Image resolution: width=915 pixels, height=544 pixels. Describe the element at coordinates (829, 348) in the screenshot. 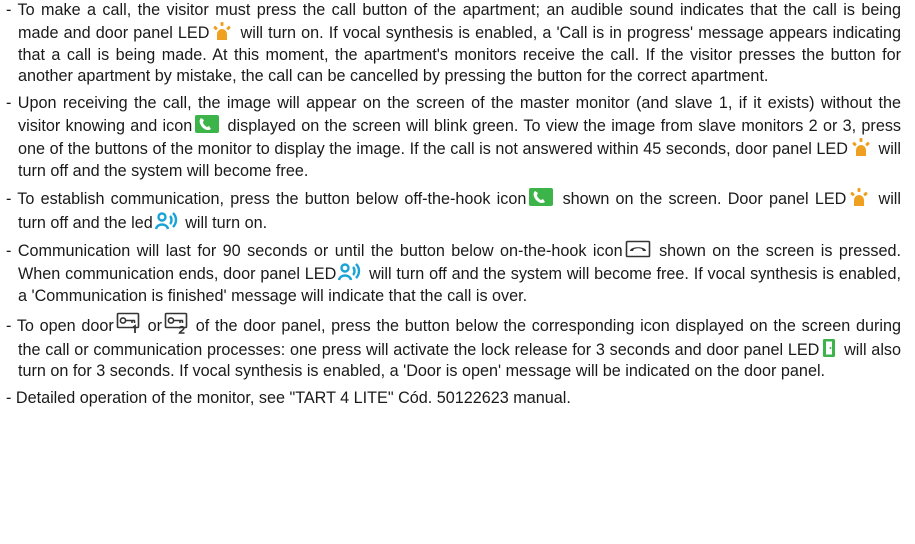

I see `door-led-icon` at that location.